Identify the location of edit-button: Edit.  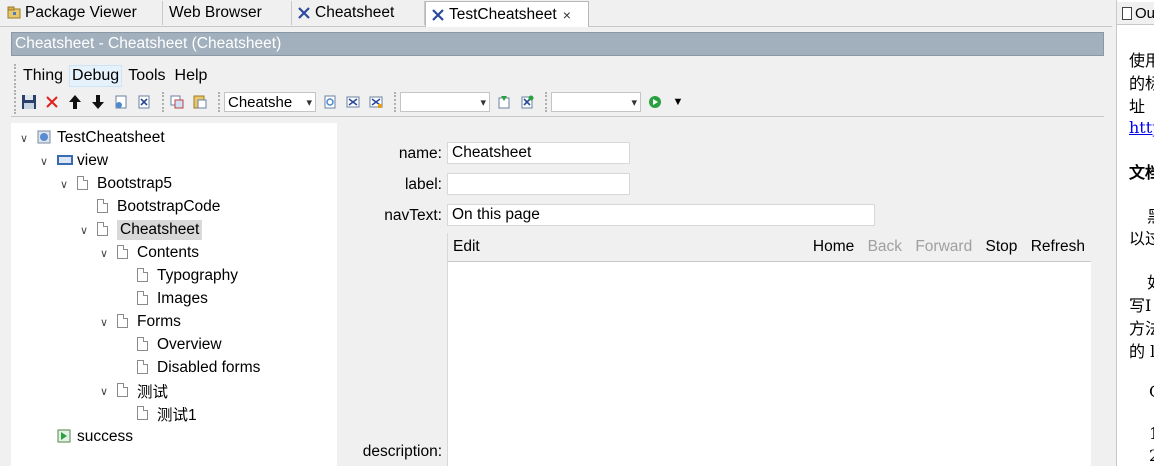
(466, 247).